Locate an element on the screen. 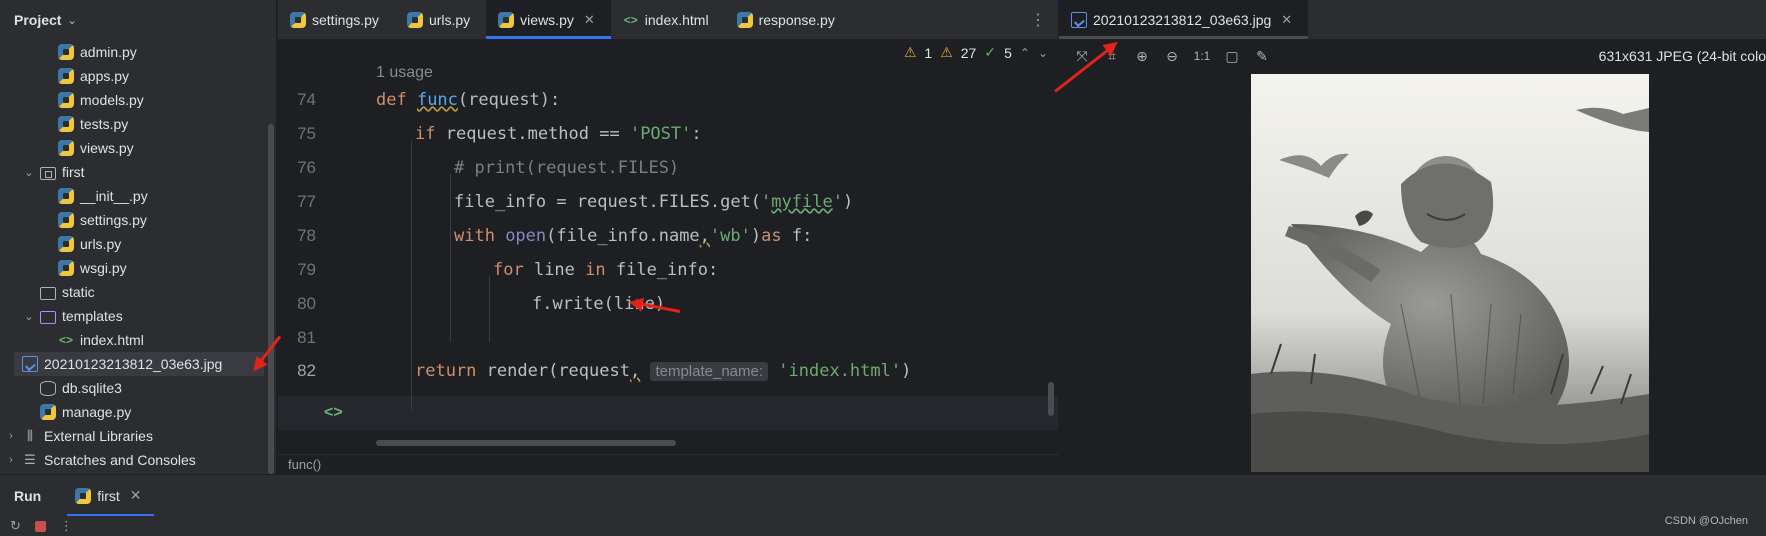  folder-icon is located at coordinates (48, 293).